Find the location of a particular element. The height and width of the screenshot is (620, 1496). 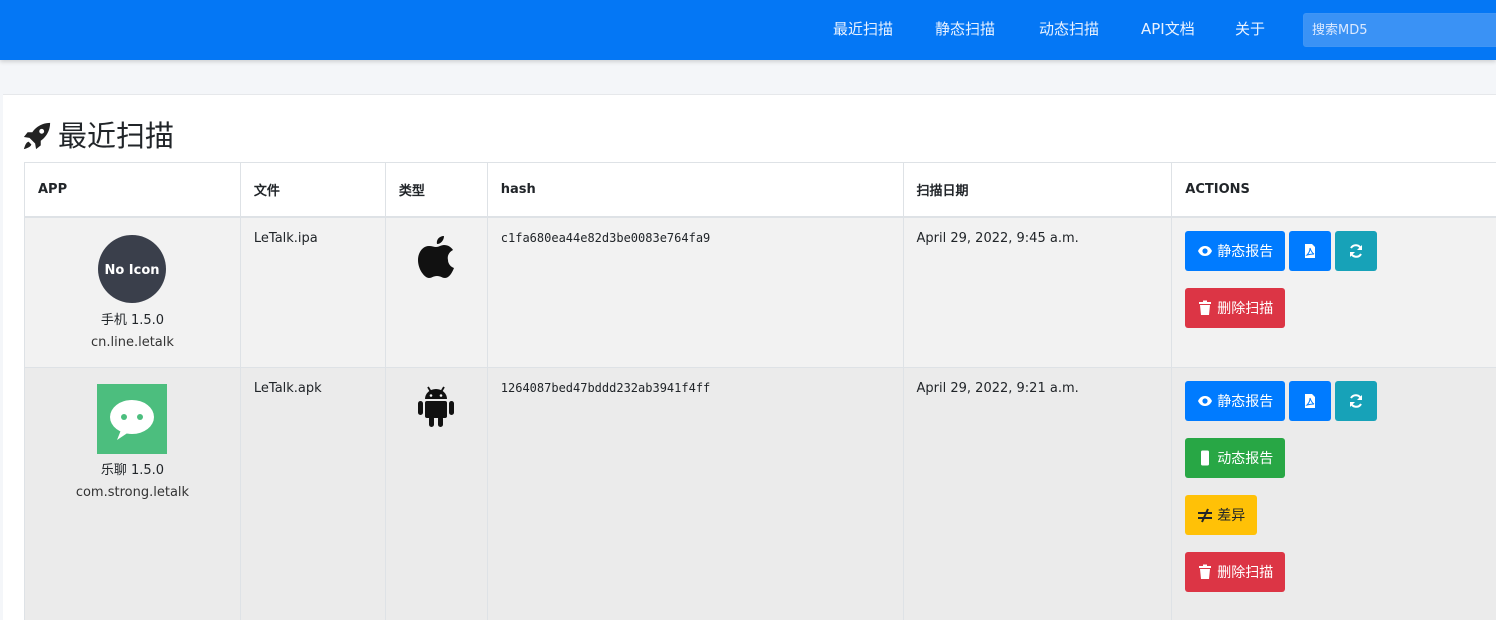

hash-cell: c1fa680ea44e82d3be0083e764fa9 is located at coordinates (695, 292).